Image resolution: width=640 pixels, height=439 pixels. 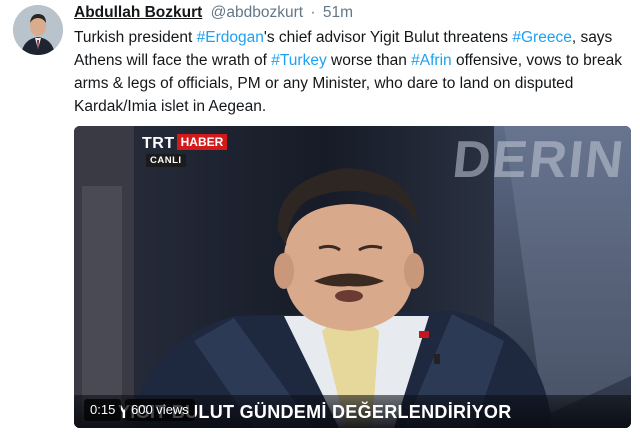 I want to click on video-duration: 0:15, so click(x=103, y=410).